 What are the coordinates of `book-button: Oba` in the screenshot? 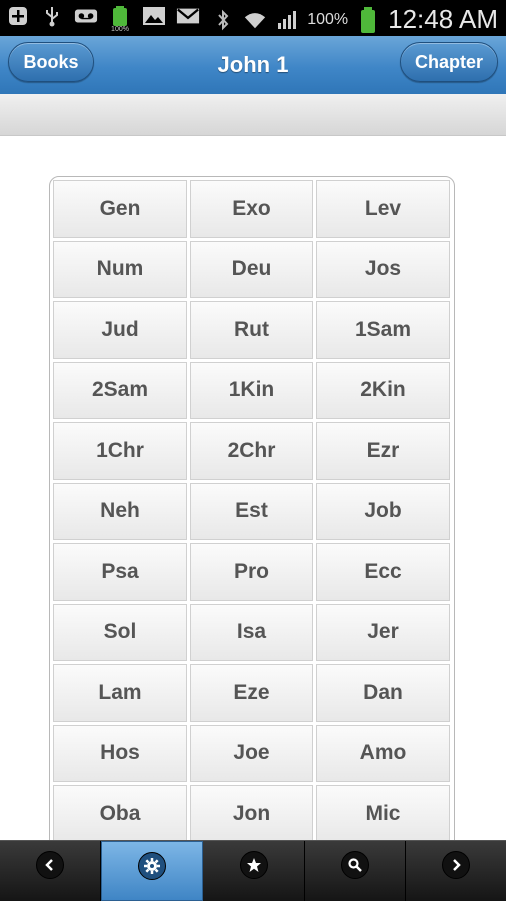 It's located at (120, 814).